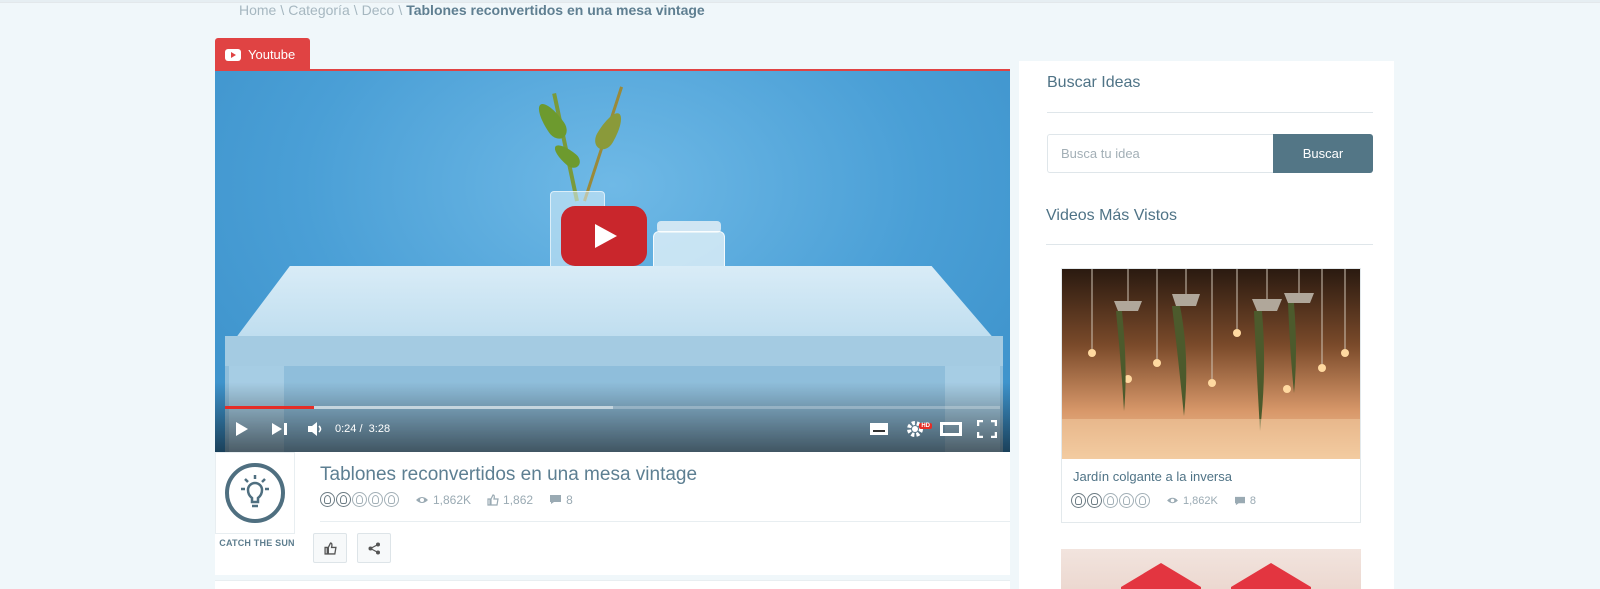 This screenshot has height=589, width=1600. I want to click on search-heading: Buscar Ideas, so click(1094, 82).